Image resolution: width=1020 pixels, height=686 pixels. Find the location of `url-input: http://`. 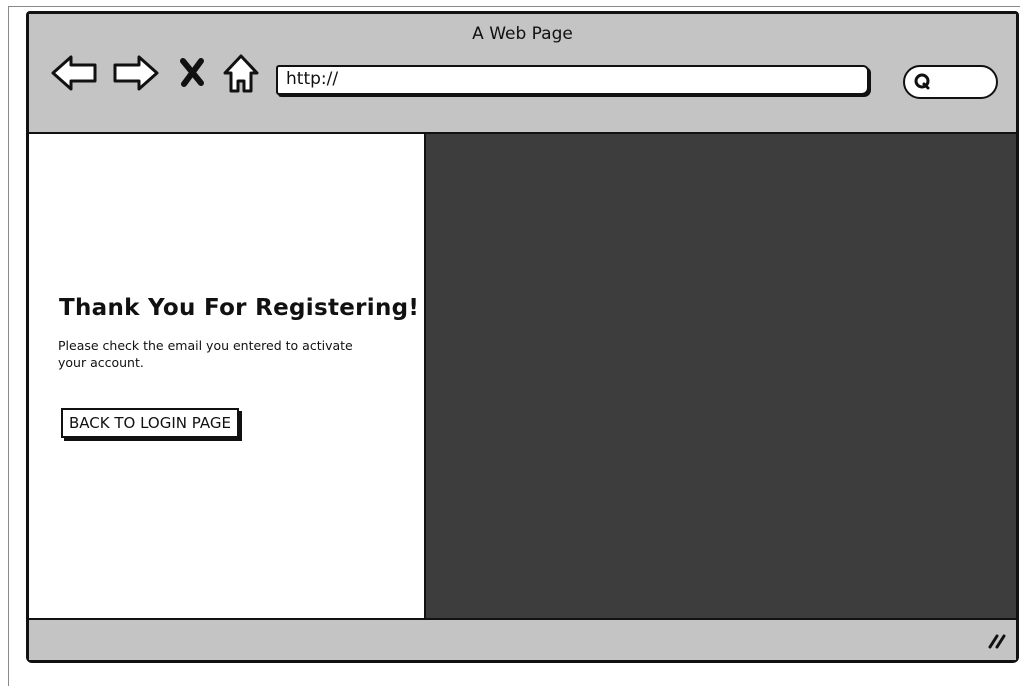

url-input: http:// is located at coordinates (572, 80).